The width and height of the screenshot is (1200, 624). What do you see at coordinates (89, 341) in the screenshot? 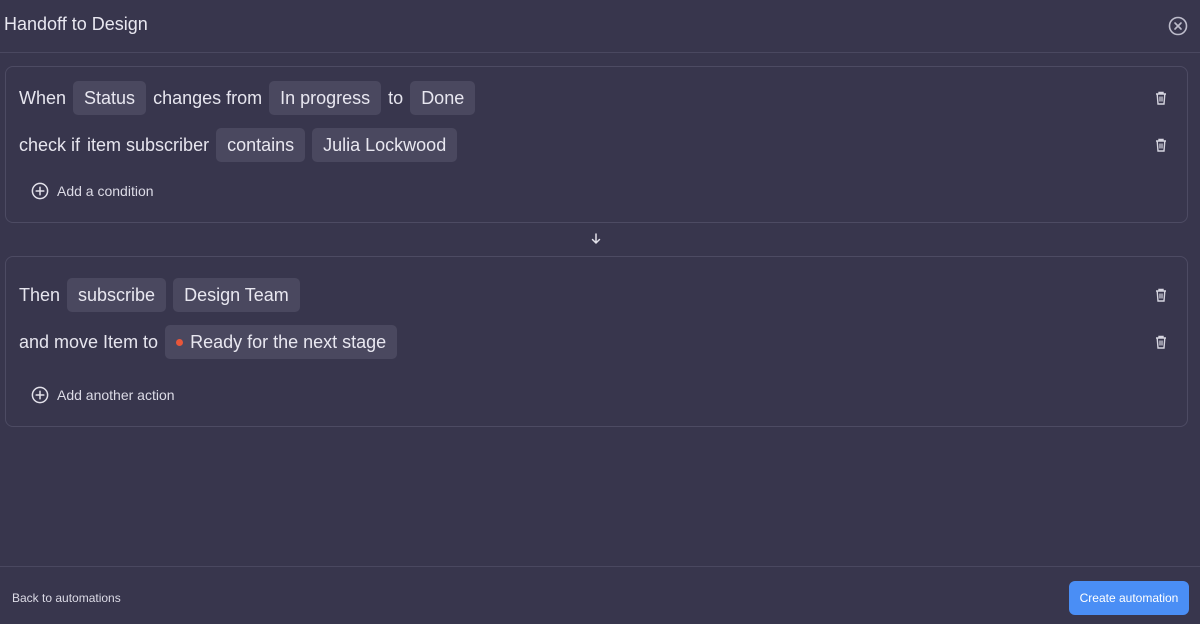
I see `move-label: and move Item to` at bounding box center [89, 341].